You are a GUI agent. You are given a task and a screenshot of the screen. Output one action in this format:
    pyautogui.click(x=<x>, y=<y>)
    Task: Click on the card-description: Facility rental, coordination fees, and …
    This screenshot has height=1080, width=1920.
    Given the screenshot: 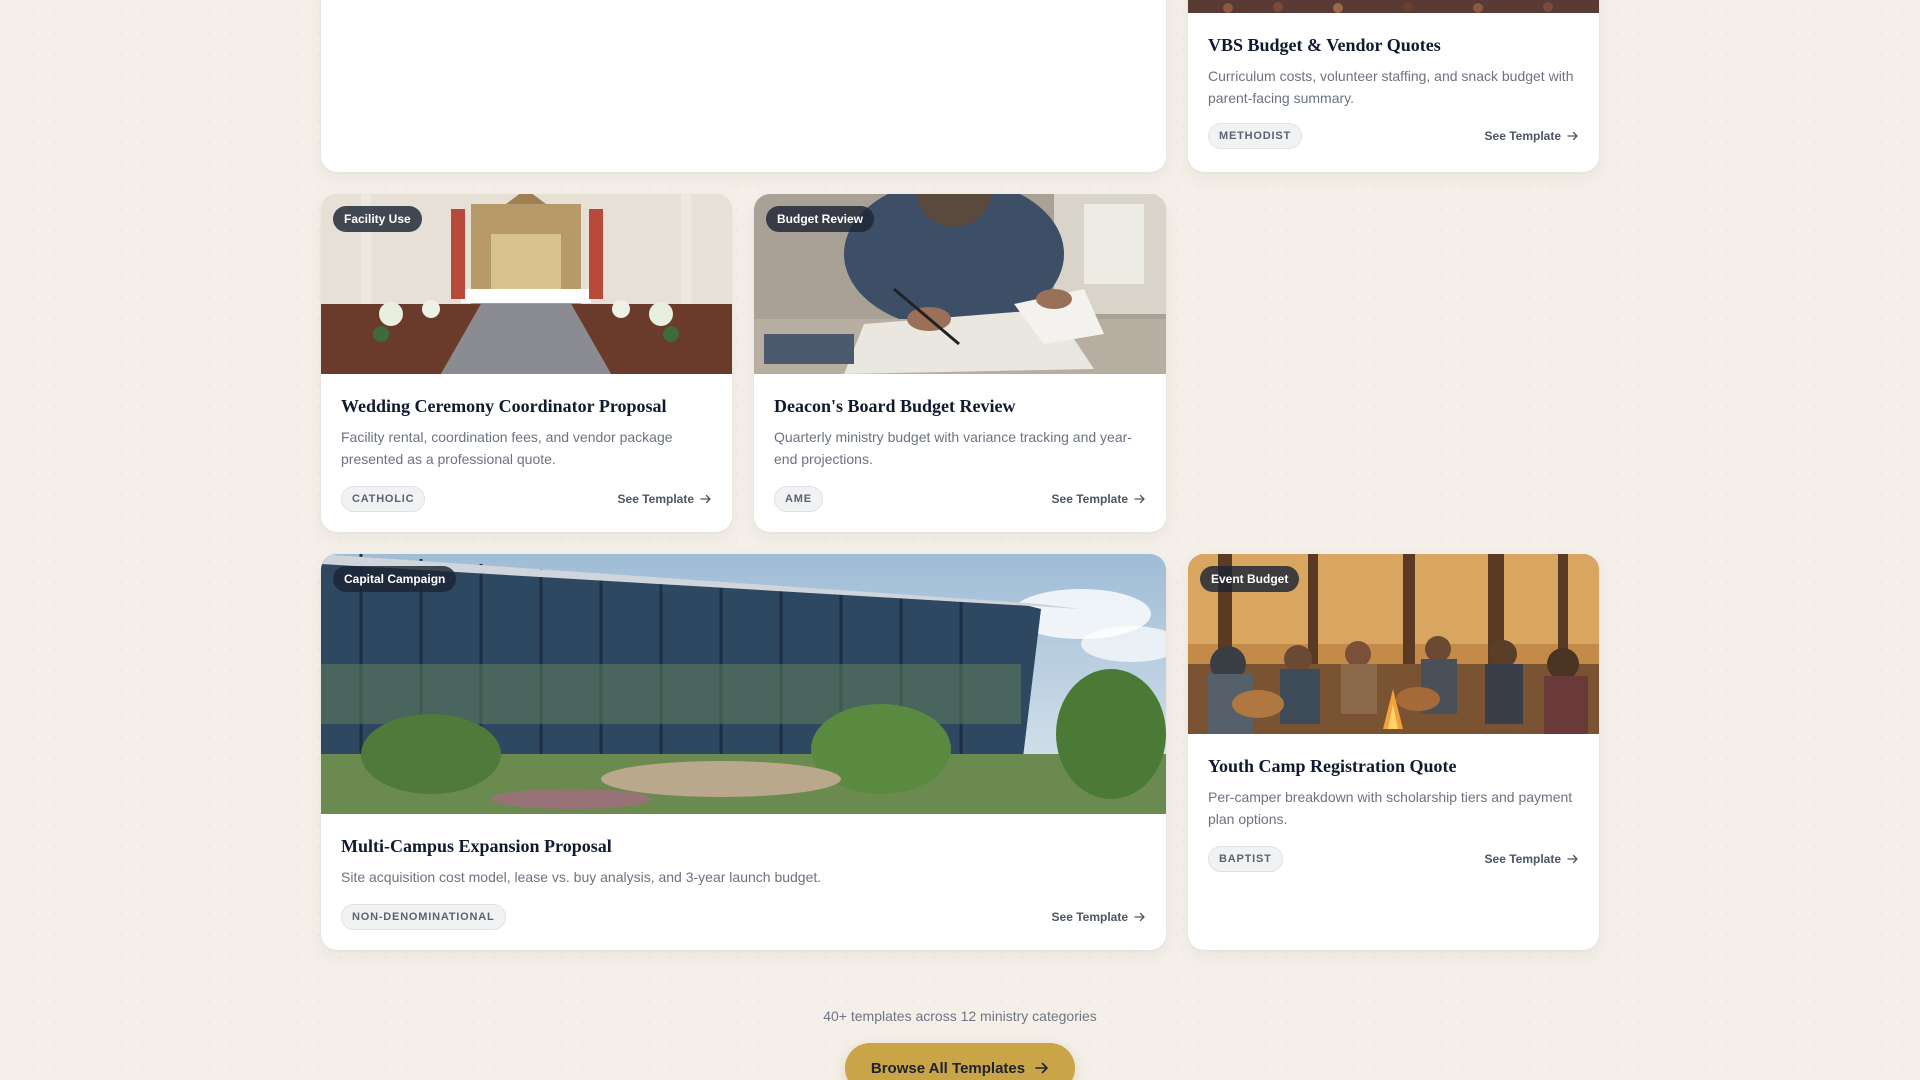 What is the action you would take?
    pyautogui.click(x=507, y=448)
    